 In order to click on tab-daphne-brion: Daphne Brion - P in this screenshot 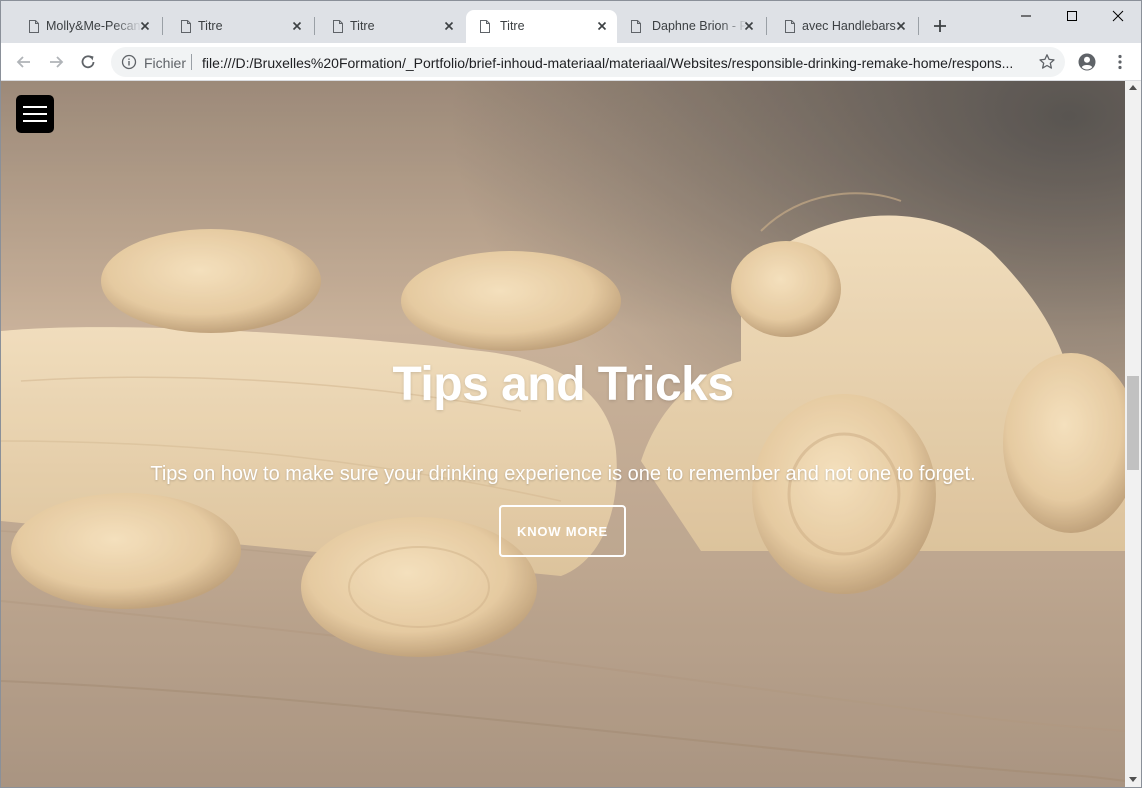, I will do `click(690, 26)`.